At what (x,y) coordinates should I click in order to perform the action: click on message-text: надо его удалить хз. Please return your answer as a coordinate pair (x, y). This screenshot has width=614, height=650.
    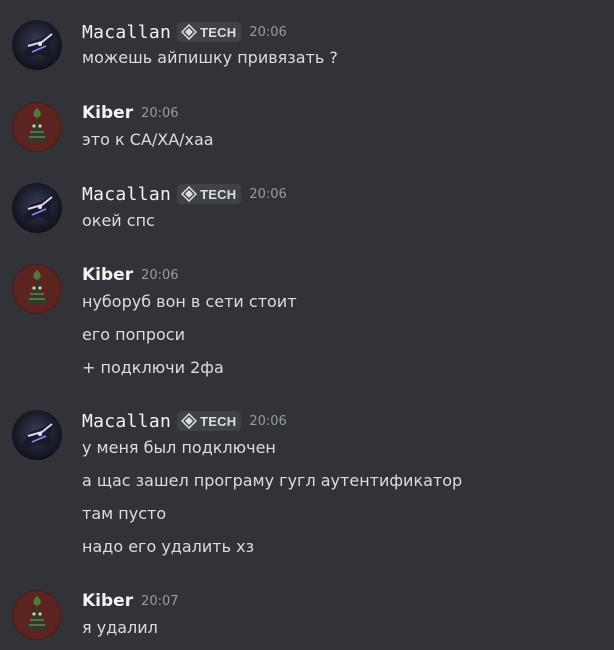
    Looking at the image, I should click on (168, 546).